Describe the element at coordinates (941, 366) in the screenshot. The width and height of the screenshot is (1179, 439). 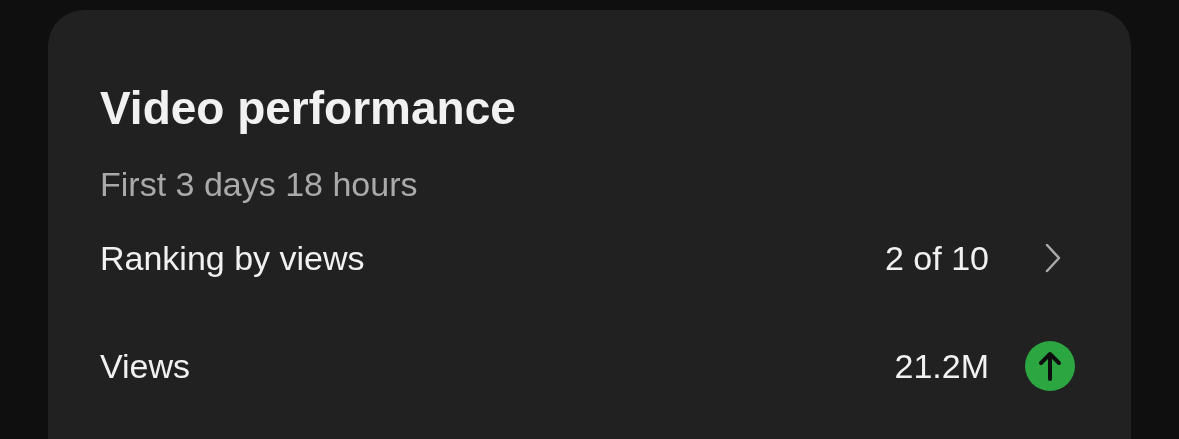
I see `metric-value: 21.2M` at that location.